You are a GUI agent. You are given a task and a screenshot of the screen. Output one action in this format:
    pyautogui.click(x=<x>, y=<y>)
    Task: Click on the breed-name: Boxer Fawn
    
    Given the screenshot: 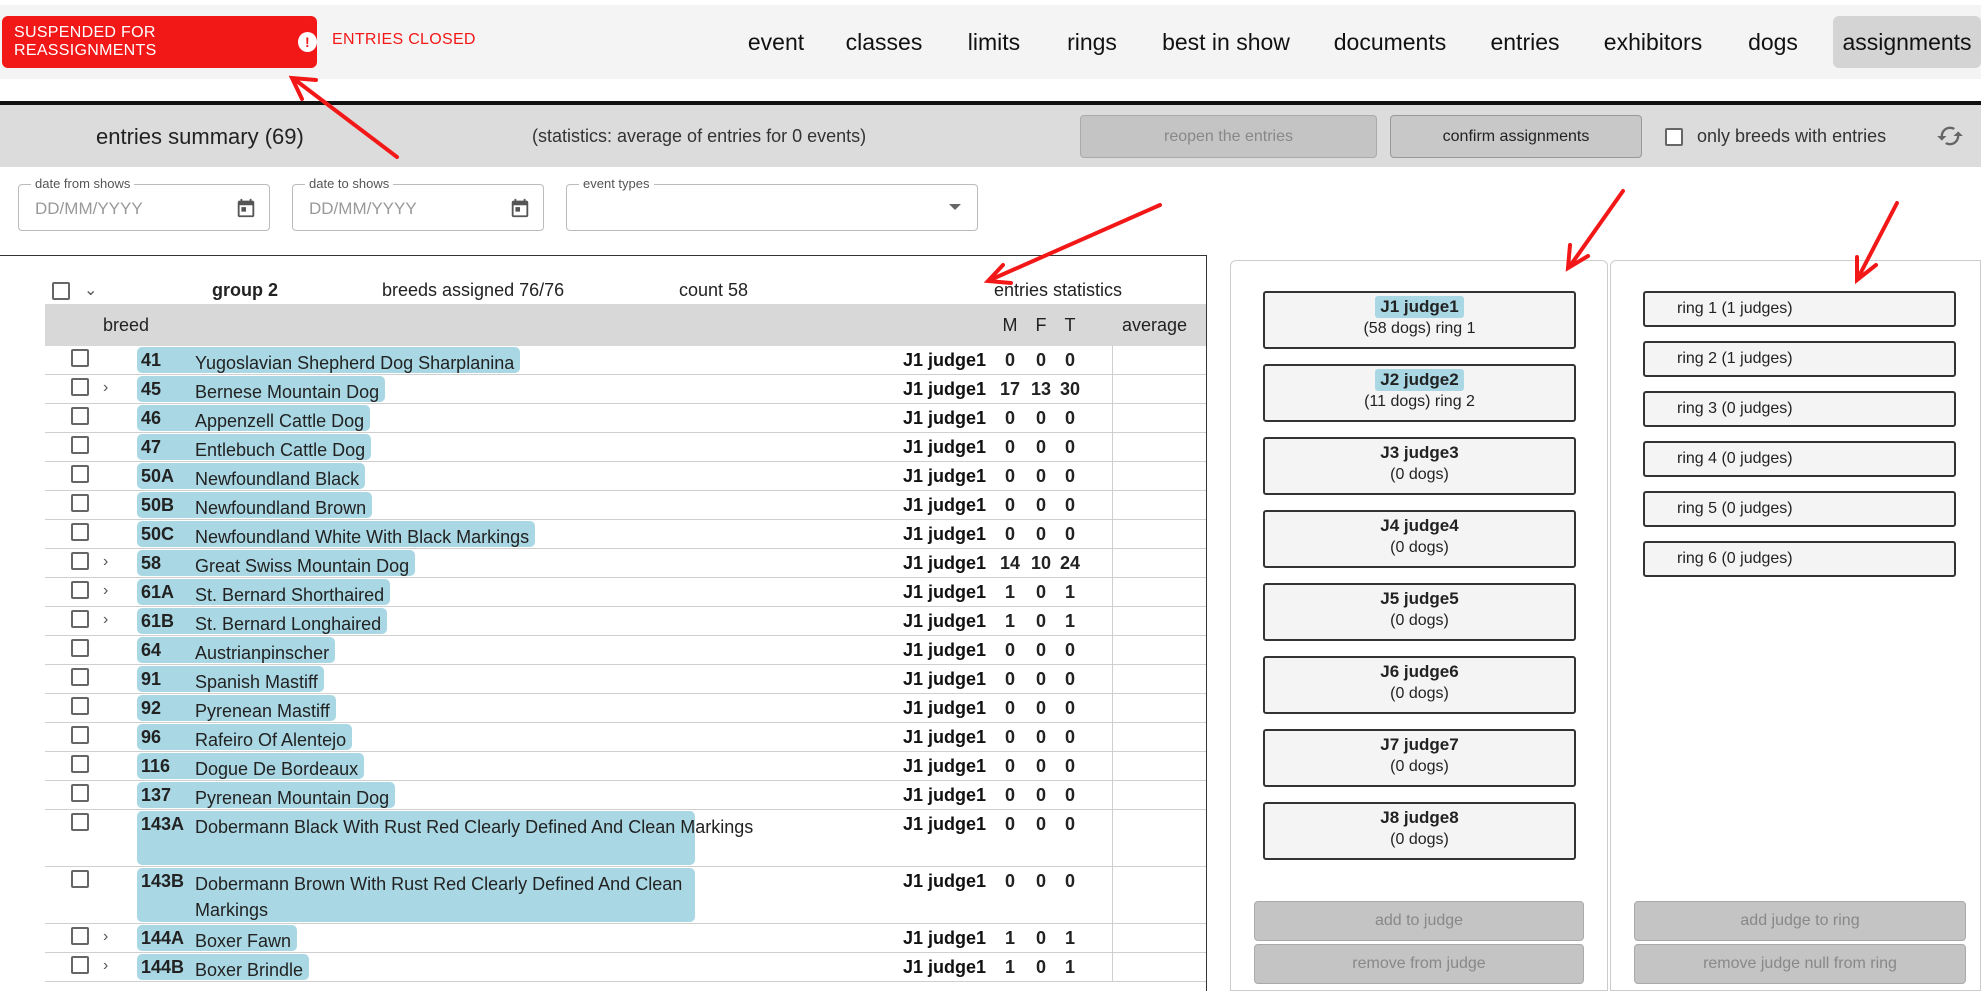 What is the action you would take?
    pyautogui.click(x=243, y=941)
    